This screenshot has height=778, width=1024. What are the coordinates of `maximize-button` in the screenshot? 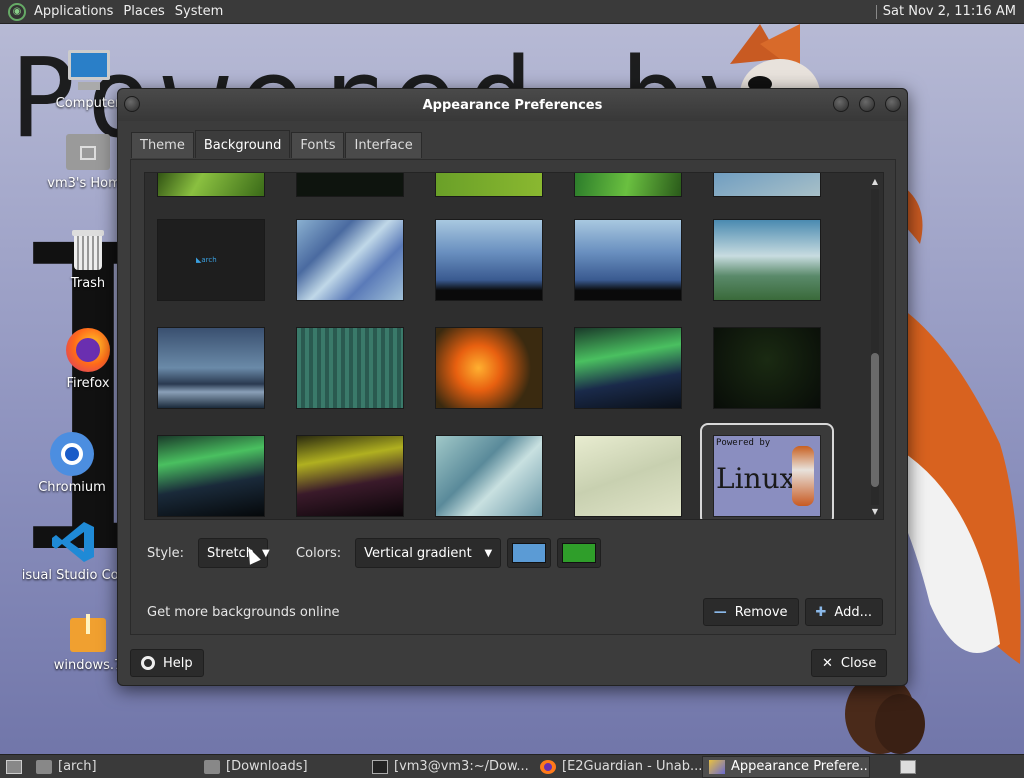 It's located at (867, 104).